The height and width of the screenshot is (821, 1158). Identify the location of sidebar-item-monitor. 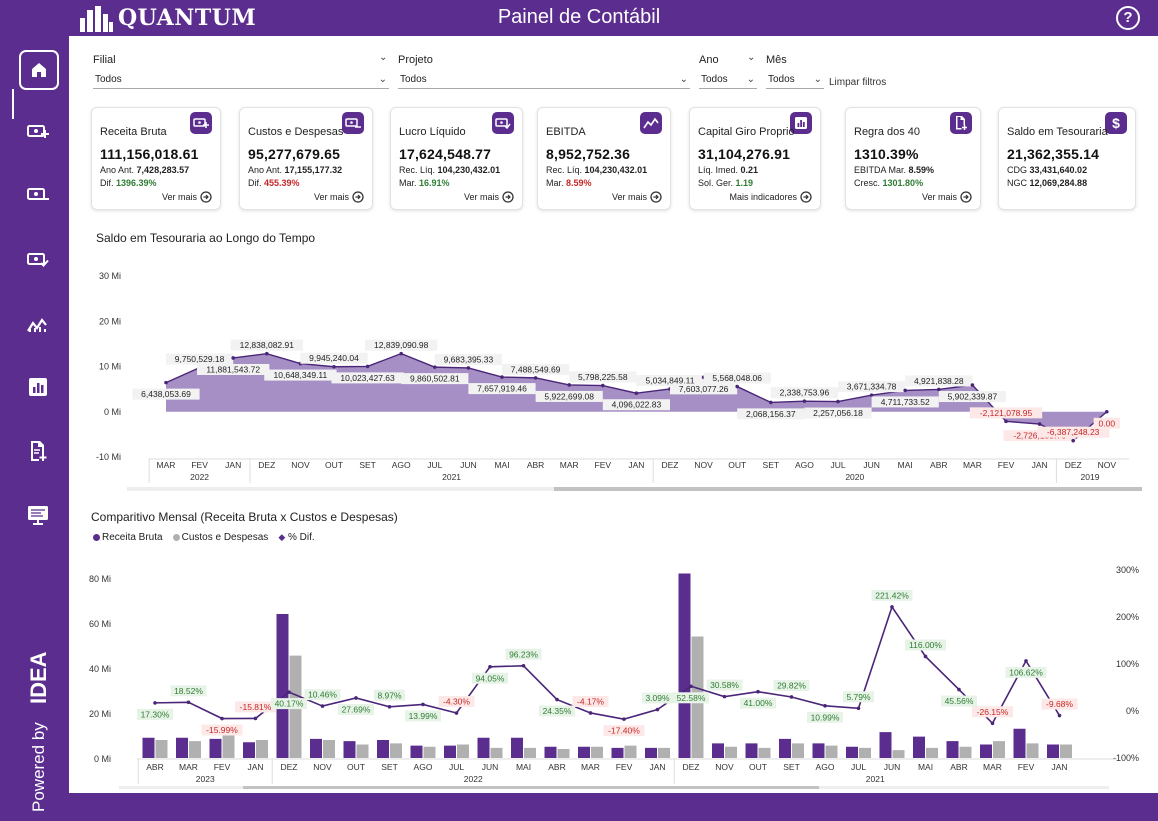
(38, 515).